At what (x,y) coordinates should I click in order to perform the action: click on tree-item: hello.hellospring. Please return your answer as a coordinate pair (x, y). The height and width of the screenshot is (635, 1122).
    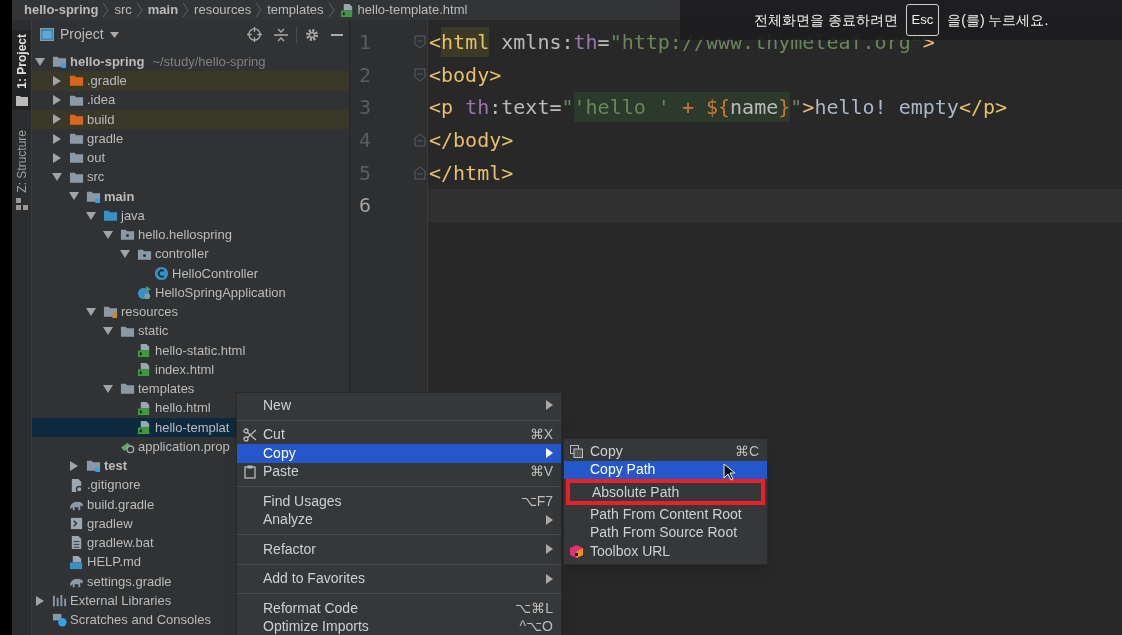
    Looking at the image, I should click on (190, 235).